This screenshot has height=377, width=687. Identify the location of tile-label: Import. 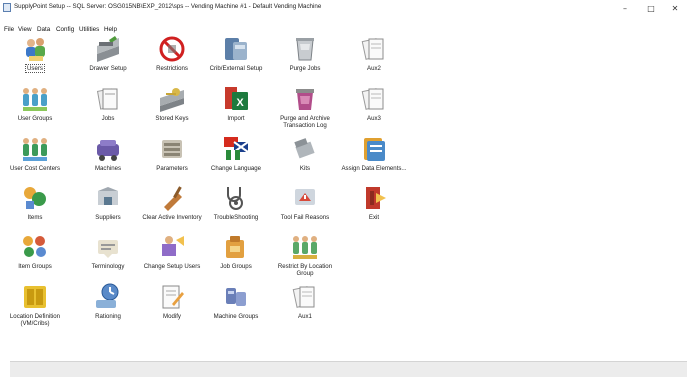
(236, 118).